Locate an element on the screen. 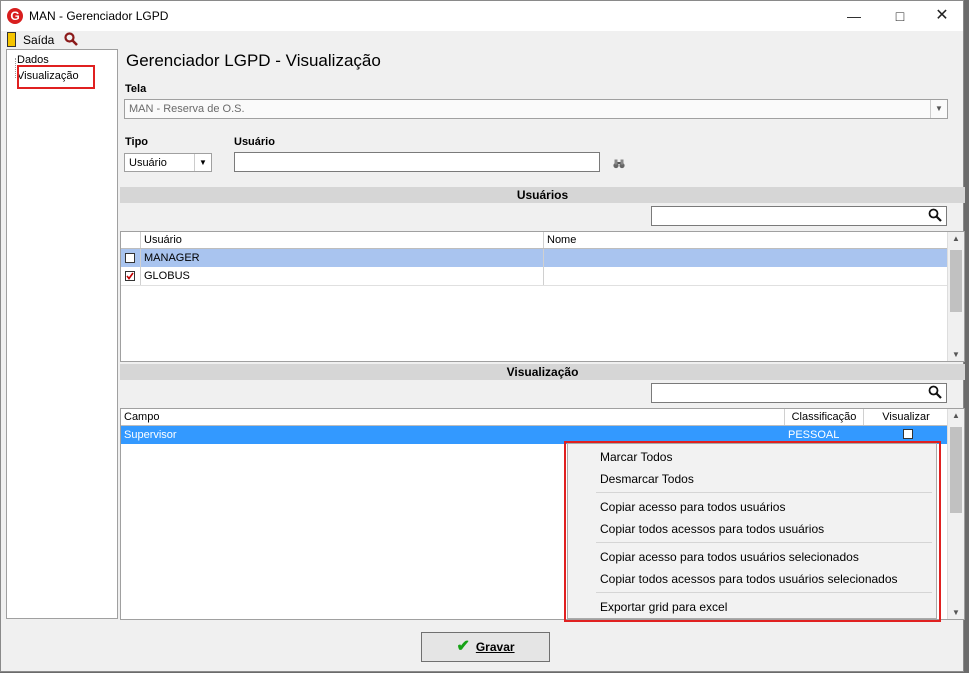 The height and width of the screenshot is (673, 969). column-header-visualizar: Visualizar is located at coordinates (906, 417).